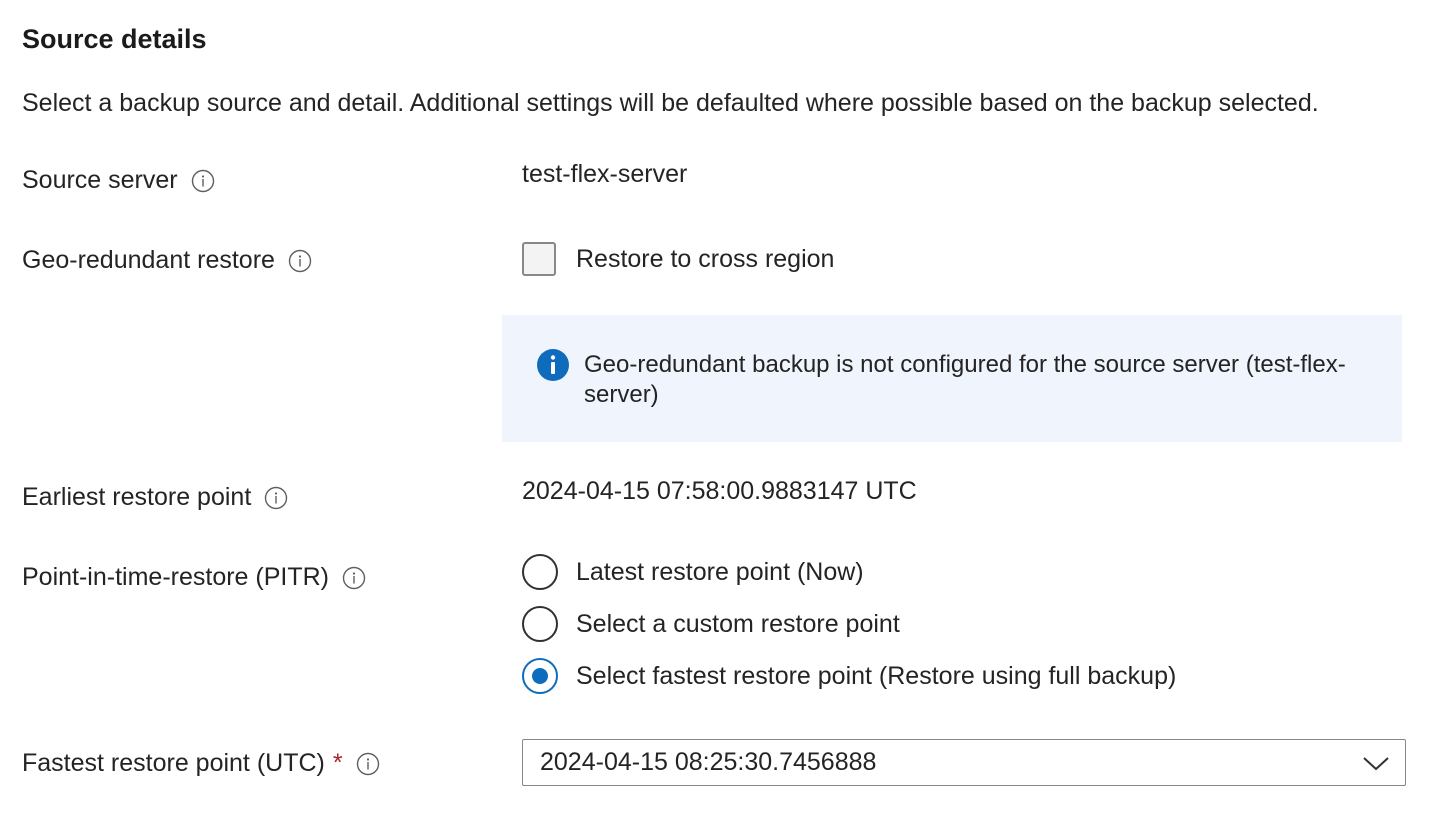 Image resolution: width=1436 pixels, height=820 pixels. Describe the element at coordinates (540, 676) in the screenshot. I see `radio-button-selected` at that location.